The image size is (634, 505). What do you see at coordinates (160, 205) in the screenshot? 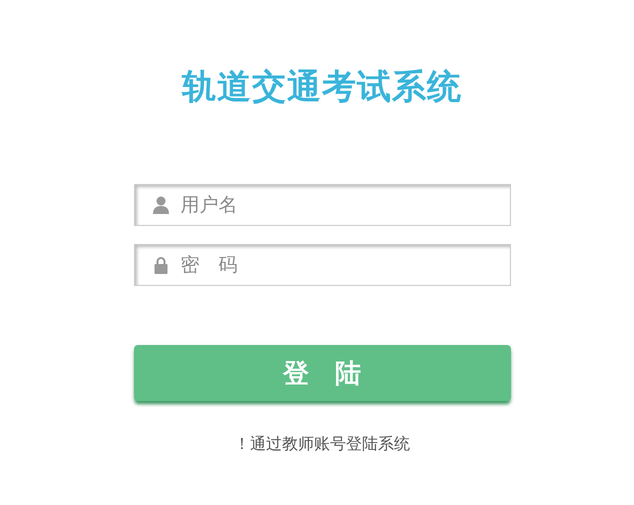
I see `user-icon` at bounding box center [160, 205].